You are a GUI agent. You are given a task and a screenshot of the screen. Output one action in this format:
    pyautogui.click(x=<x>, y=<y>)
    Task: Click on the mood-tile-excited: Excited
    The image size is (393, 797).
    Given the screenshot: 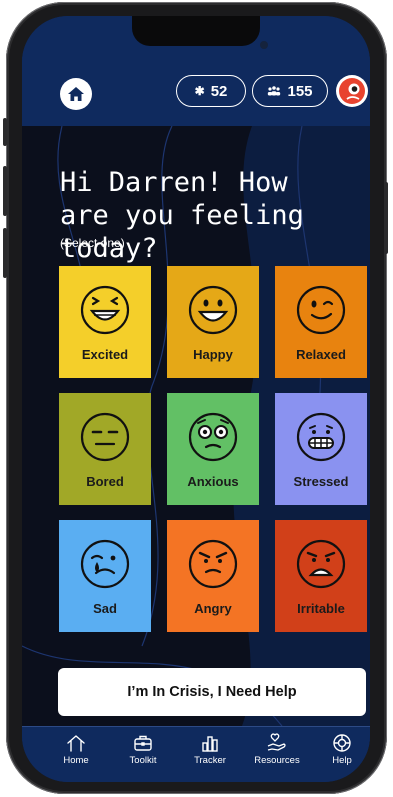 What is the action you would take?
    pyautogui.click(x=105, y=322)
    